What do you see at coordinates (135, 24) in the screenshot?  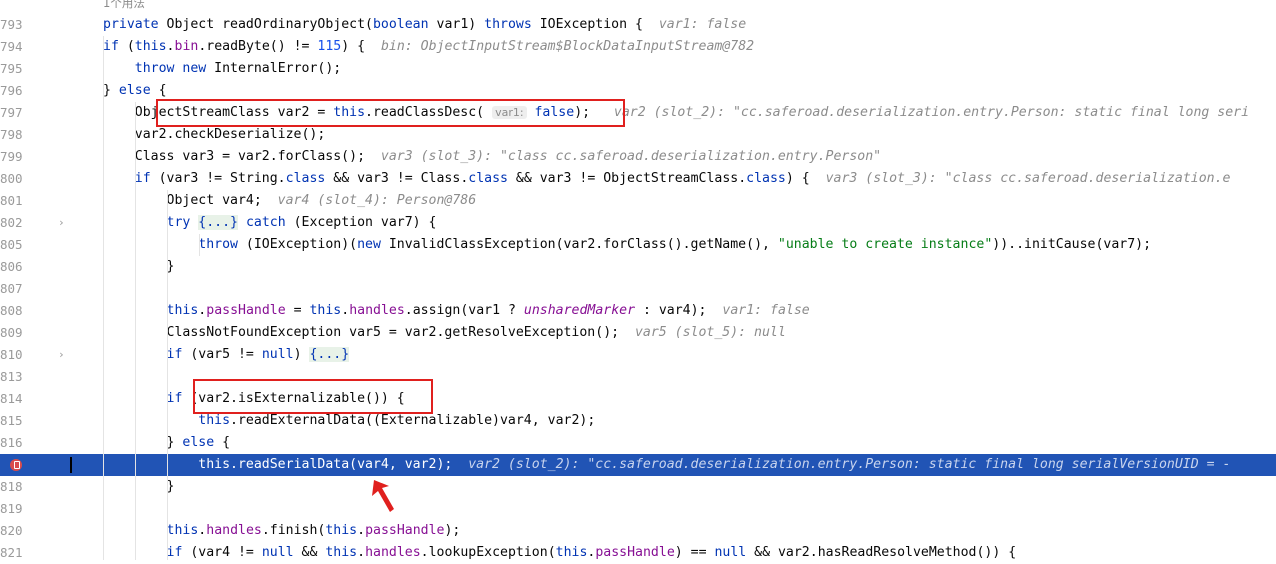 I see `code-token: private` at bounding box center [135, 24].